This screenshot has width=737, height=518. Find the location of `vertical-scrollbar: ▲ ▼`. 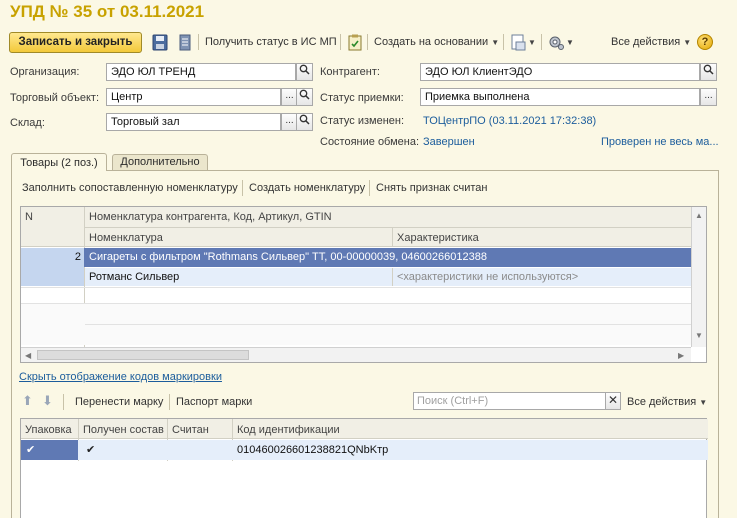

vertical-scrollbar: ▲ ▼ is located at coordinates (698, 277).